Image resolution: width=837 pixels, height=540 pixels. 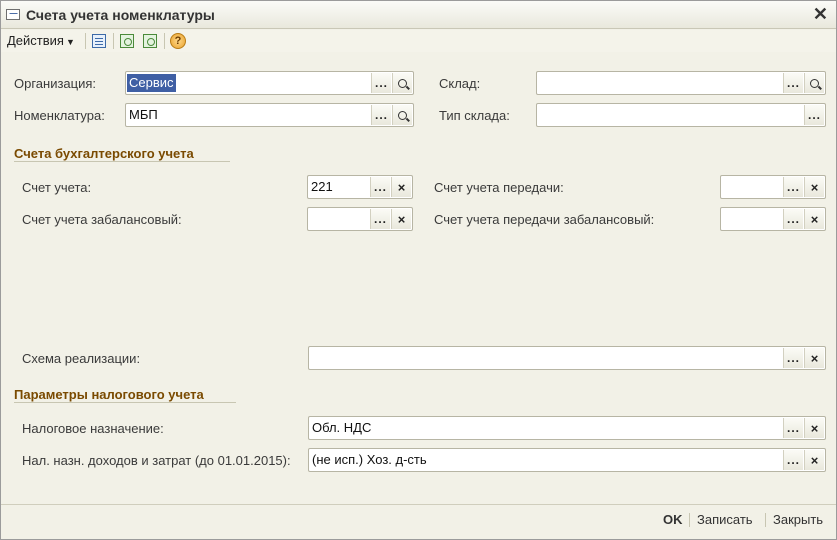 What do you see at coordinates (93, 428) in the screenshot?
I see `tax-purpose-label: Налоговое назначение:` at bounding box center [93, 428].